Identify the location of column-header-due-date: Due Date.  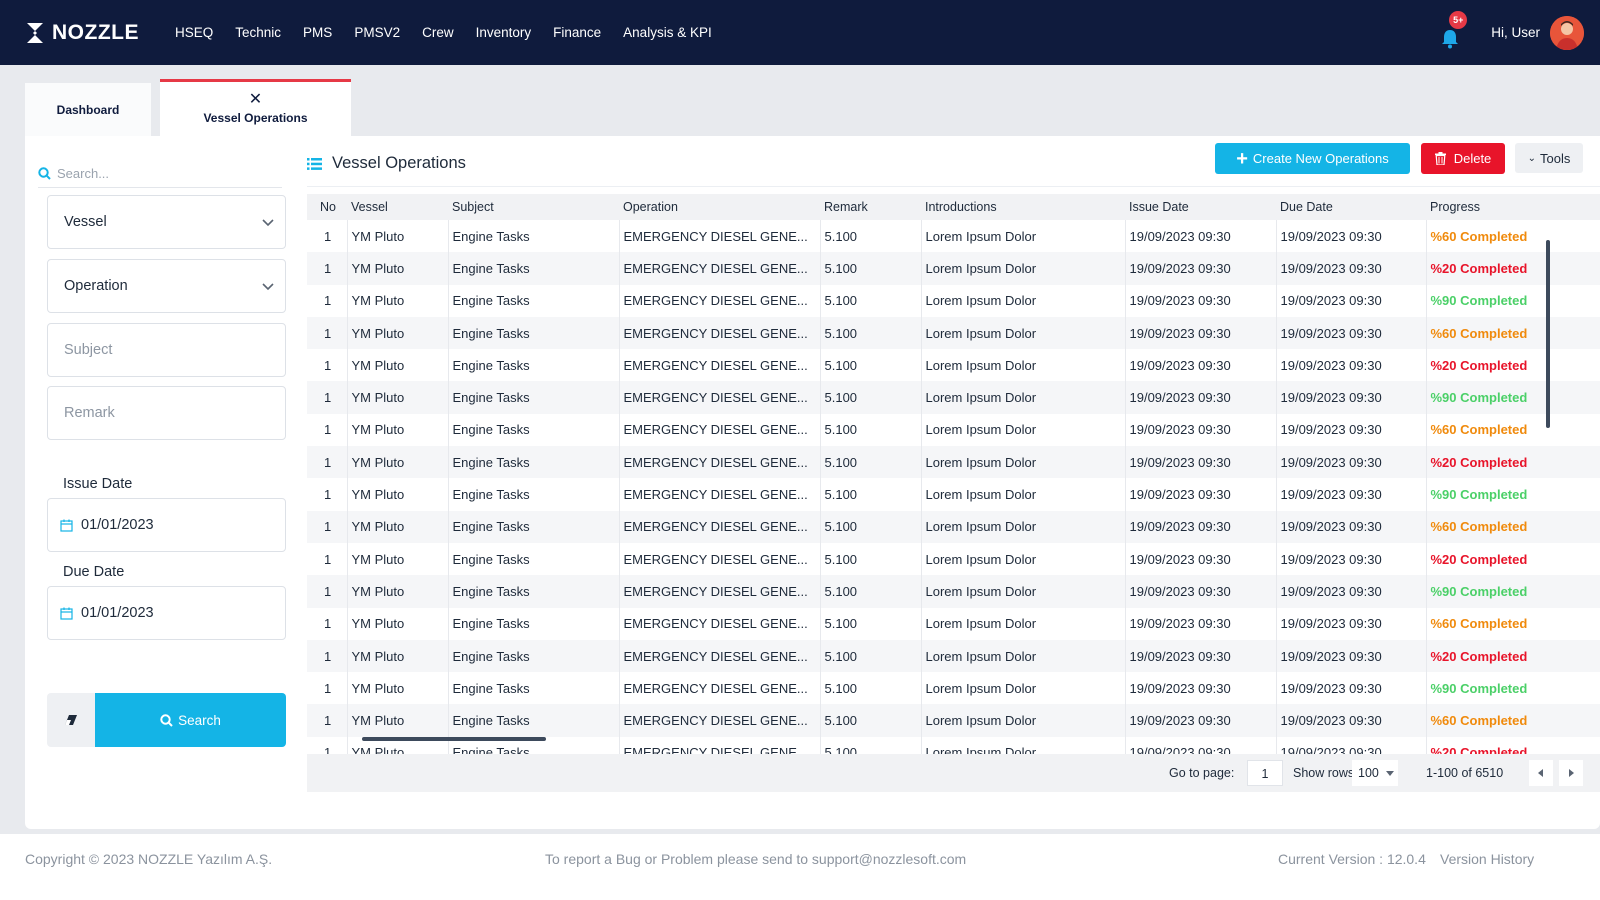
(1351, 207).